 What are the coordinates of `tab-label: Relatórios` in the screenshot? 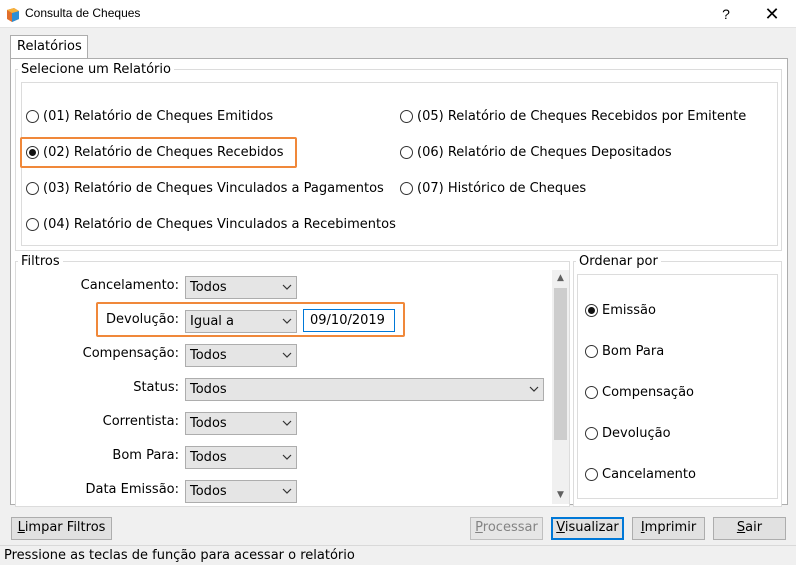 It's located at (49, 46).